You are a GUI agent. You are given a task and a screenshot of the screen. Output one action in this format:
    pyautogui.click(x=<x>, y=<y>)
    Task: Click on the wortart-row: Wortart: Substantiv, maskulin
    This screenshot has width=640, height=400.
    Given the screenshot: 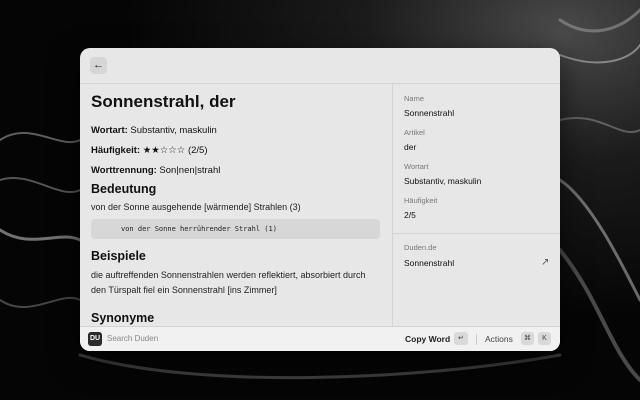 What is the action you would take?
    pyautogui.click(x=154, y=130)
    